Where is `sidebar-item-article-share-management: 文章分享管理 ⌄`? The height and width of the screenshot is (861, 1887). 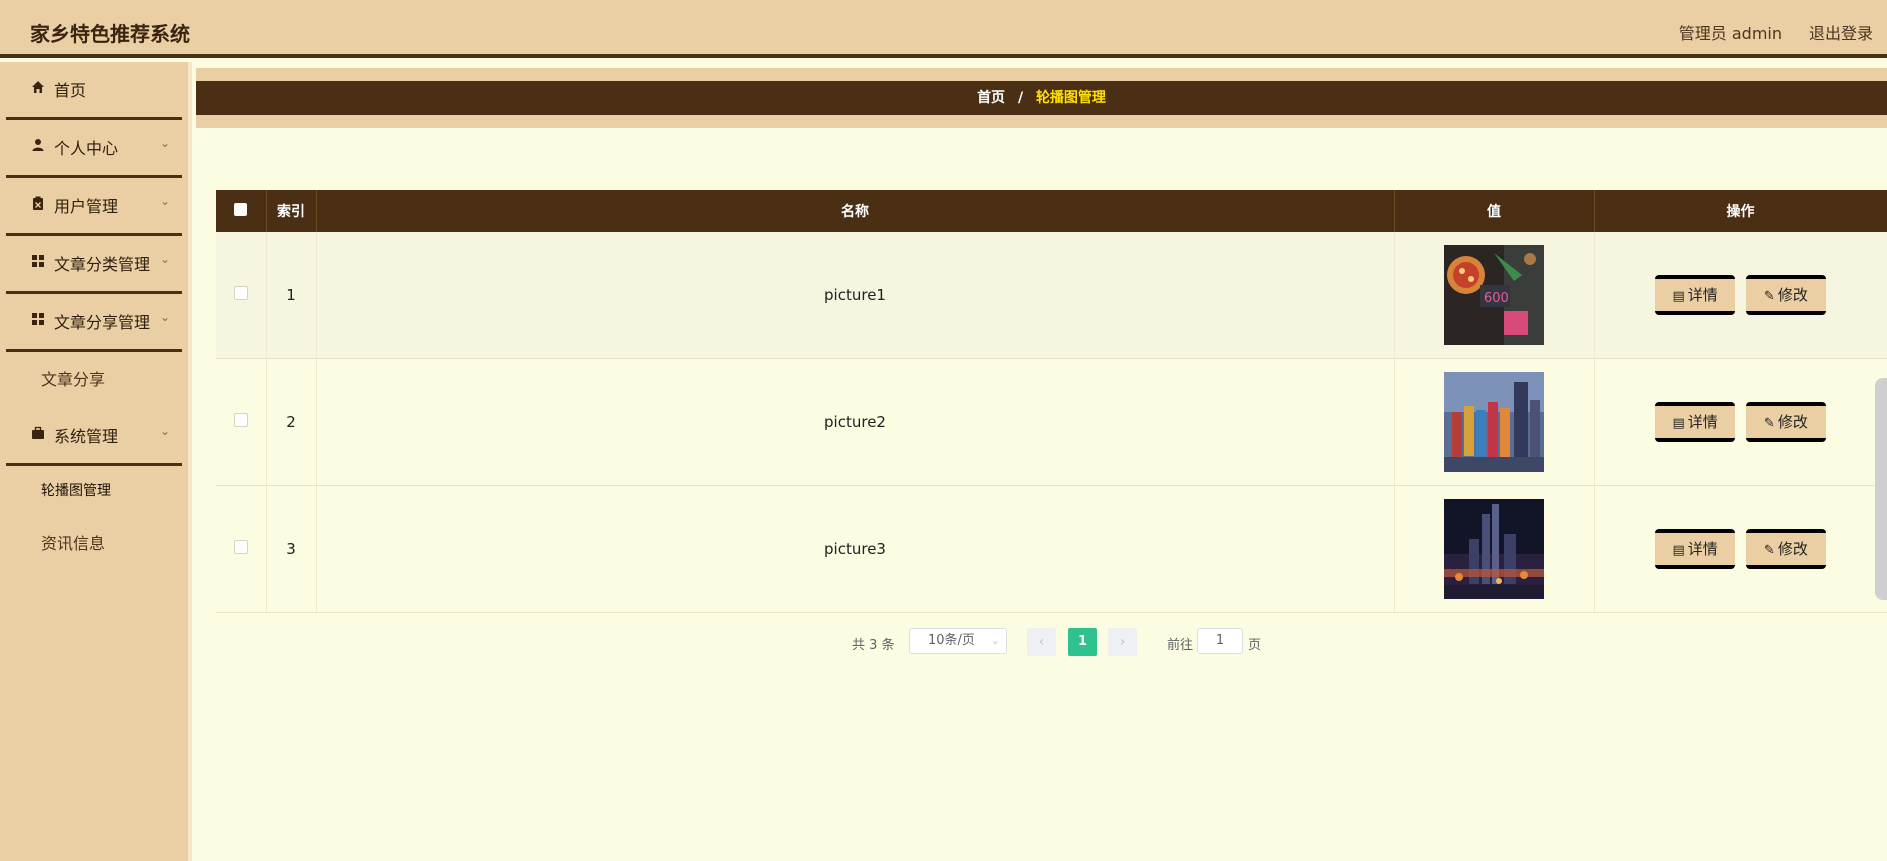
sidebar-item-article-share-management: 文章分享管理 ⌄ is located at coordinates (94, 323).